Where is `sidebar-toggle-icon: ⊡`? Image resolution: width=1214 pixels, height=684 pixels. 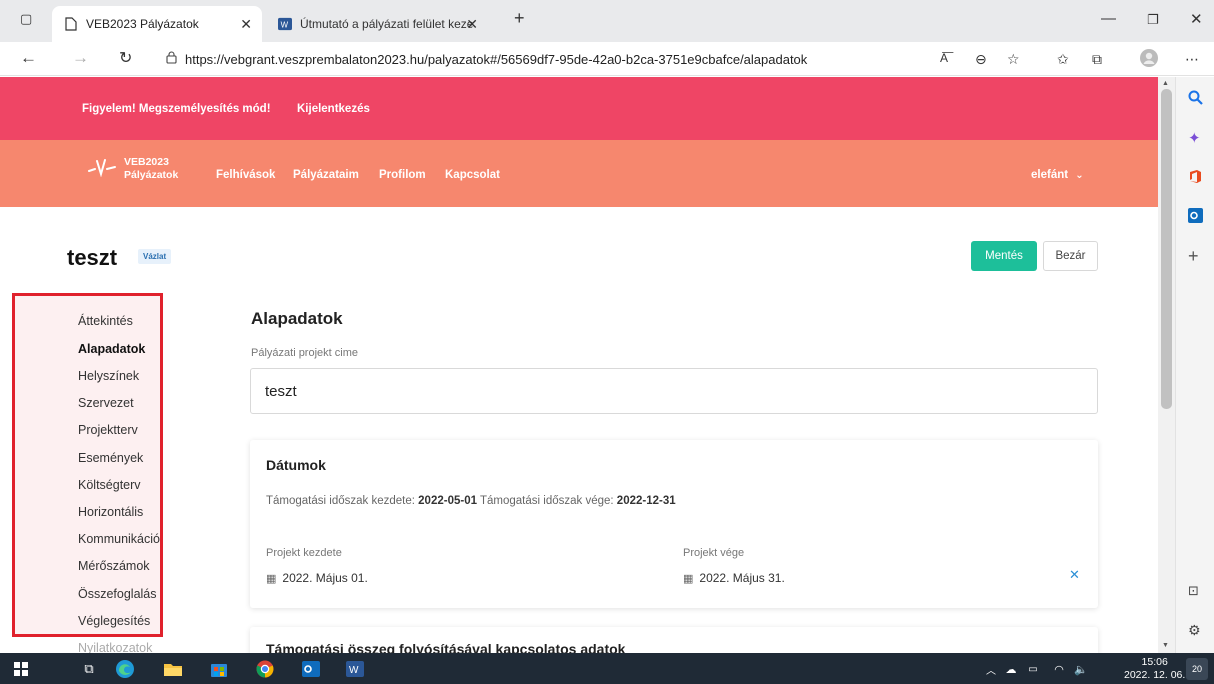 sidebar-toggle-icon: ⊡ is located at coordinates (1193, 591).